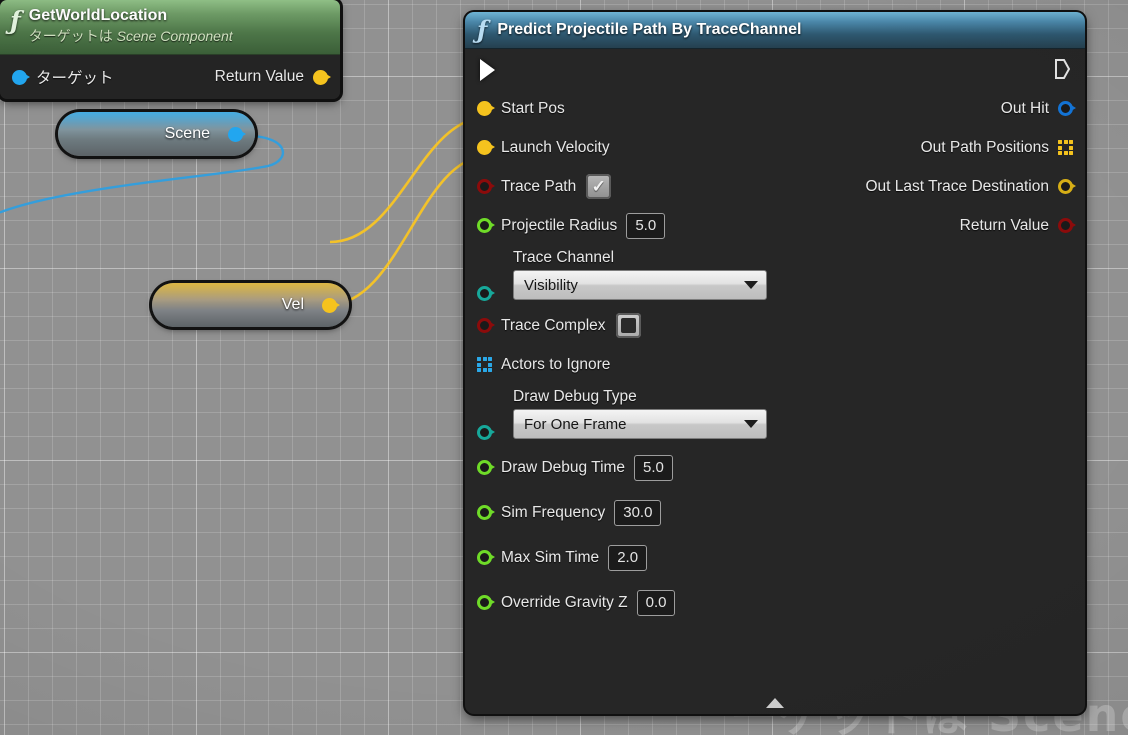  I want to click on max-sim-time-input: 2.0, so click(628, 557).